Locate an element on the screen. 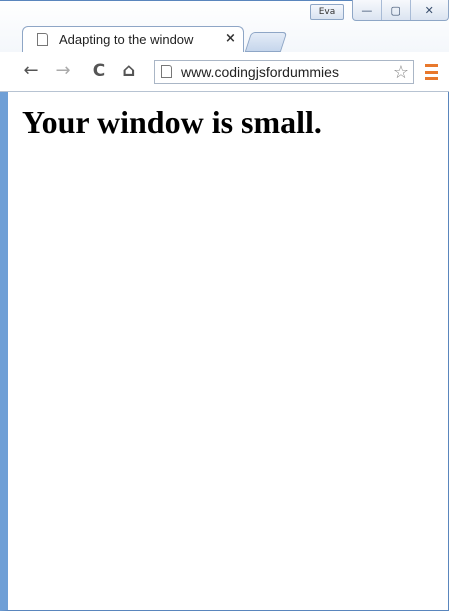  address-bar: www.codingjsfordummies ☆ is located at coordinates (284, 72).